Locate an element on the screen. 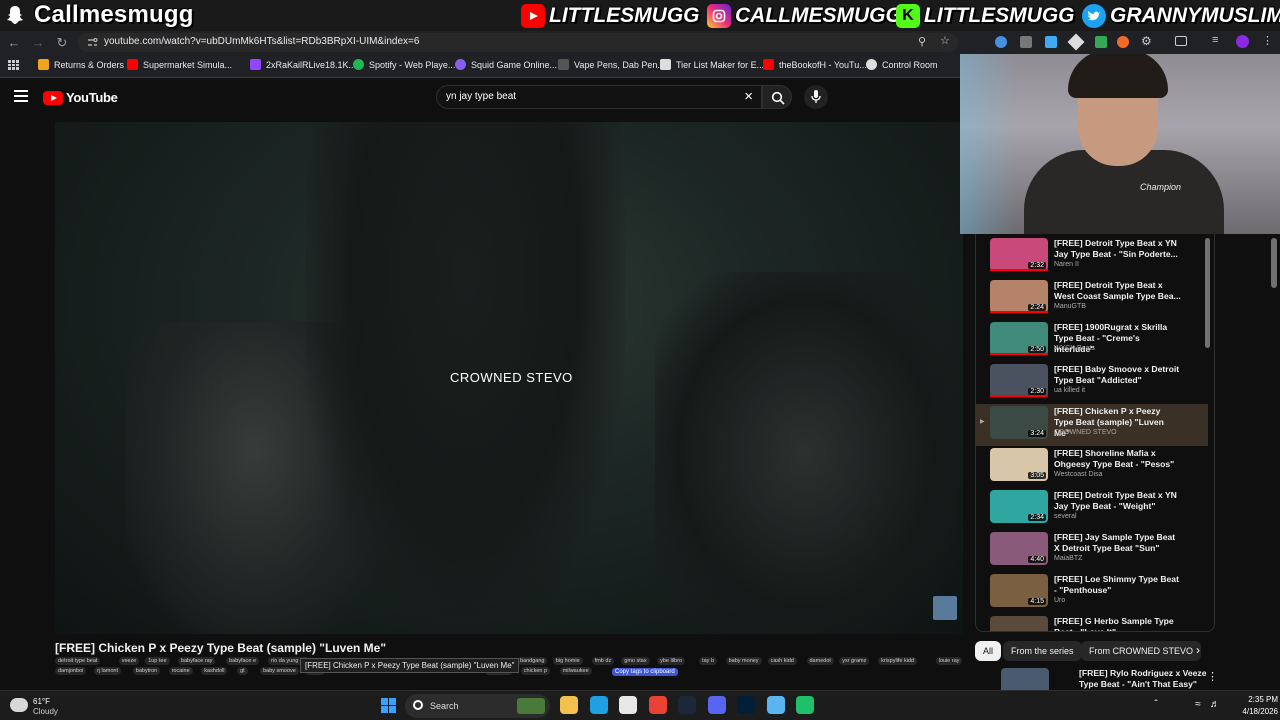 This screenshot has height=720, width=1280. video-tag: babyface e is located at coordinates (243, 661).